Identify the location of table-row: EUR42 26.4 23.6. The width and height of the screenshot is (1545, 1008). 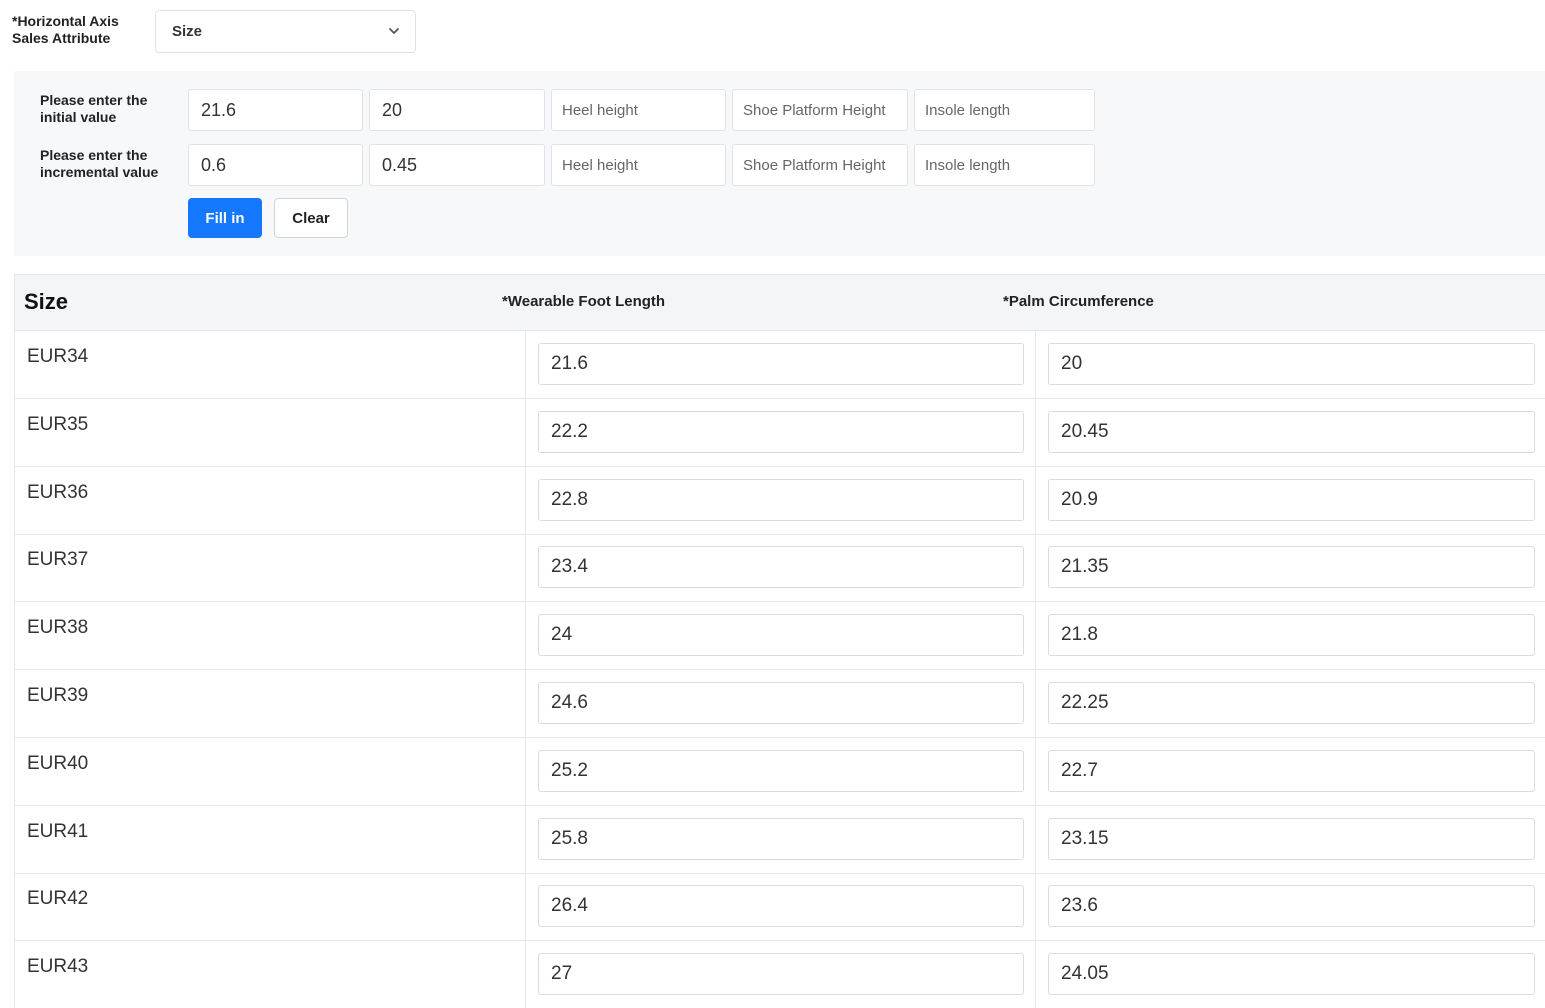
(780, 907).